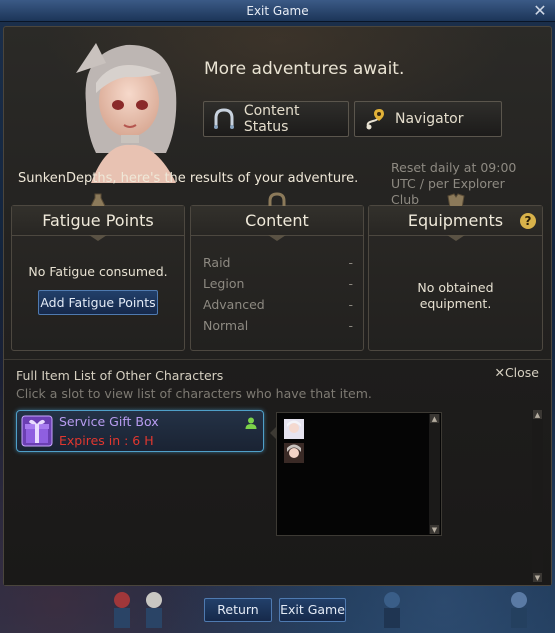 This screenshot has height=633, width=555. Describe the element at coordinates (109, 421) in the screenshot. I see `item-name: Service Gift Box` at that location.